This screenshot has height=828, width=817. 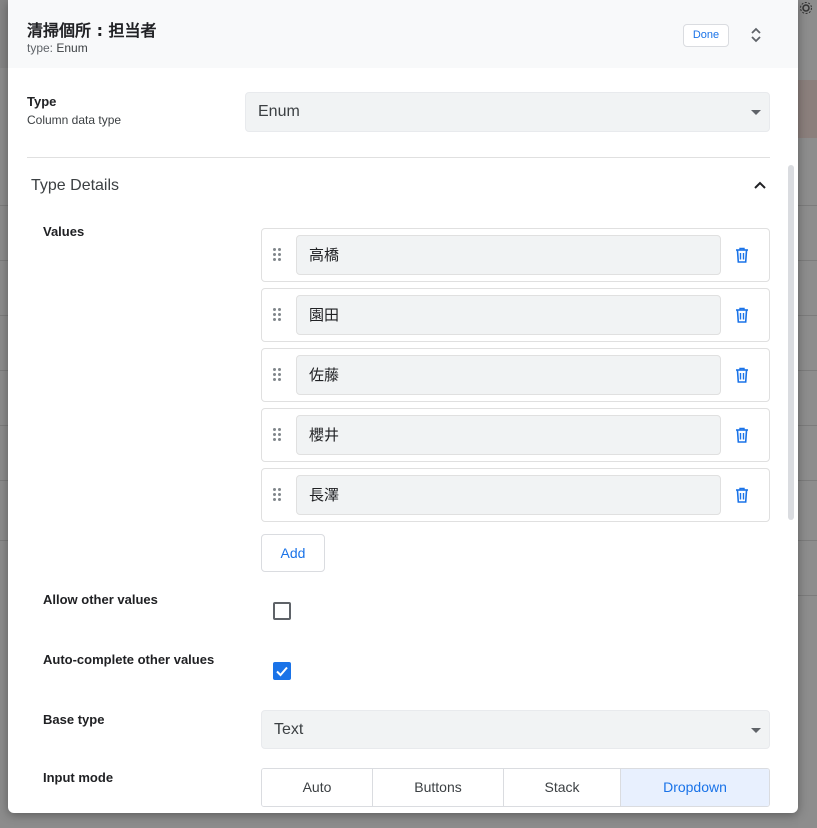 I want to click on type-select: Enum, so click(x=507, y=112).